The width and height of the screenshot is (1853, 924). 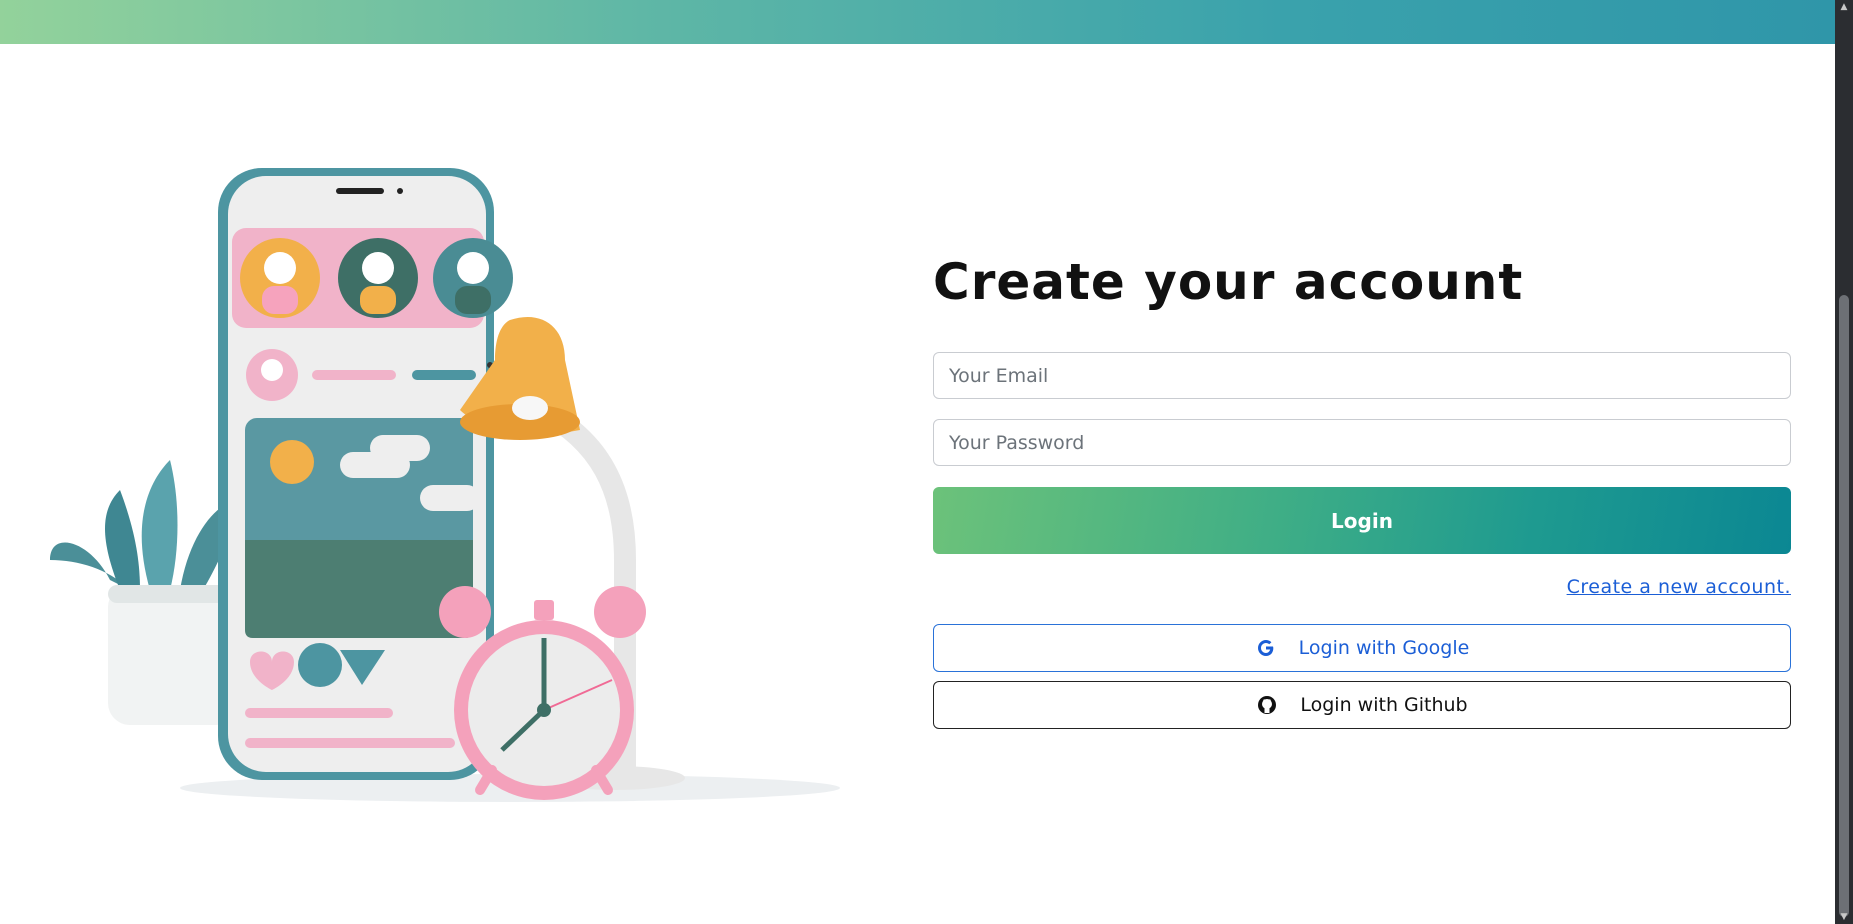 I want to click on github-button-label: Login with Github, so click(x=1384, y=705).